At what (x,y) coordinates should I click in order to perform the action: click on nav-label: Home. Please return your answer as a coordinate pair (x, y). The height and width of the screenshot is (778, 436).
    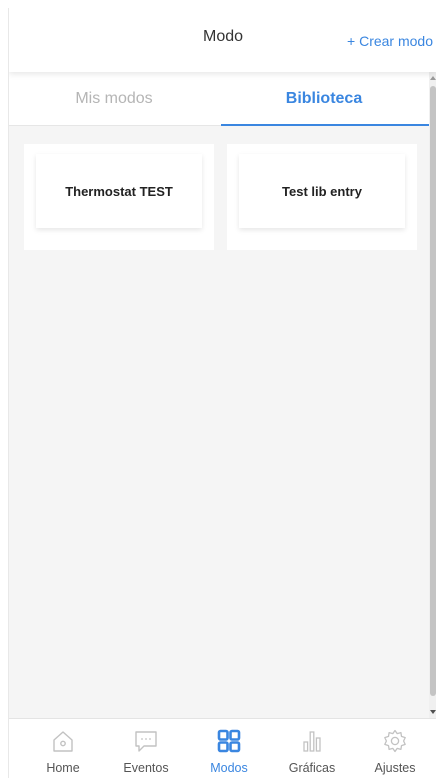
    Looking at the image, I should click on (63, 768).